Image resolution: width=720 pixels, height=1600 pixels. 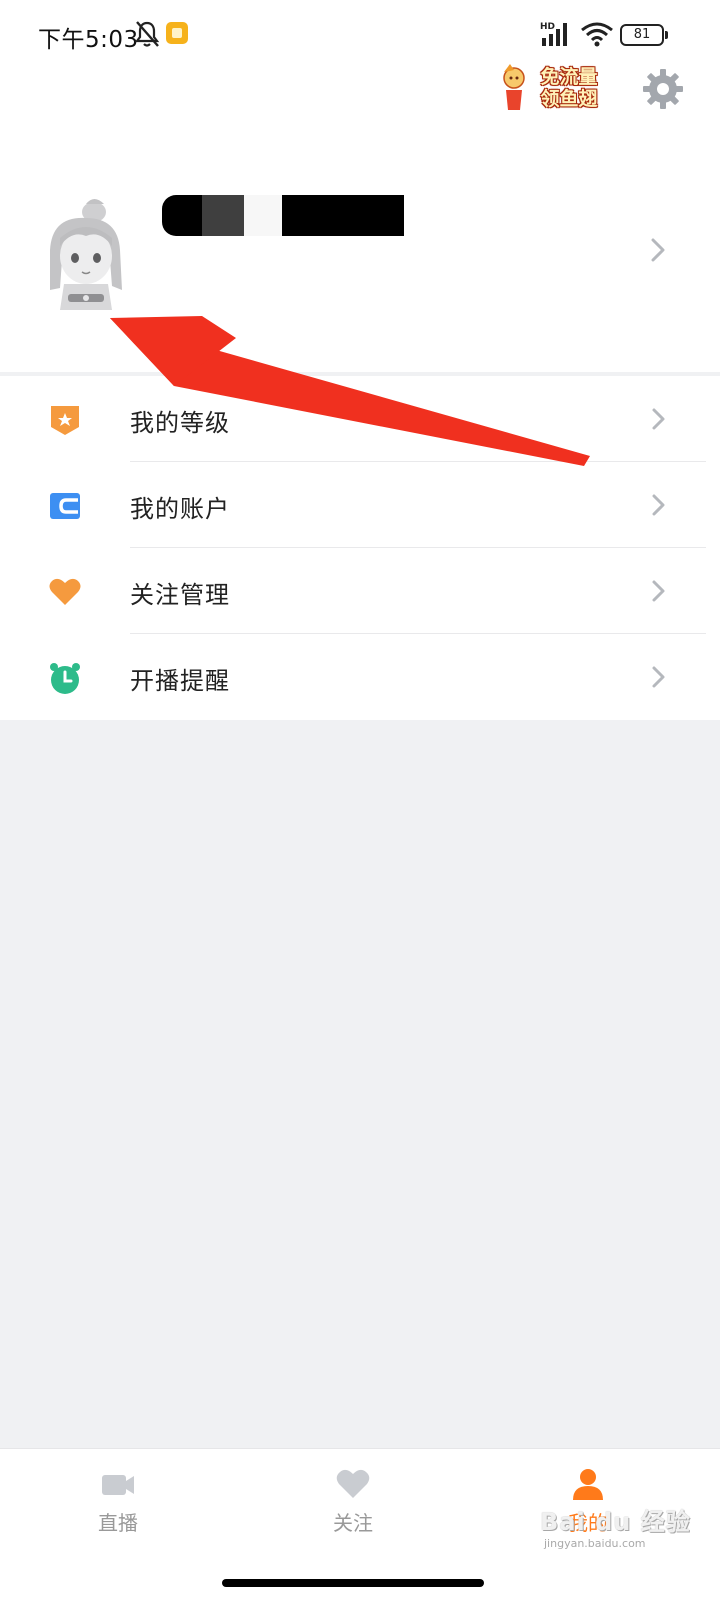 I want to click on tab-follow: 关注, so click(x=353, y=1507).